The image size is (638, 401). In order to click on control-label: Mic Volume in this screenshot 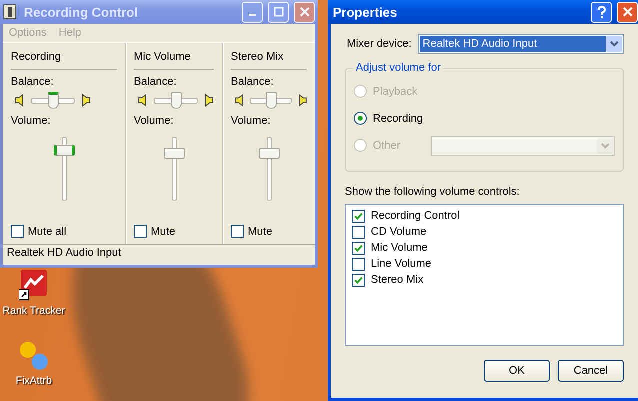, I will do `click(399, 248)`.